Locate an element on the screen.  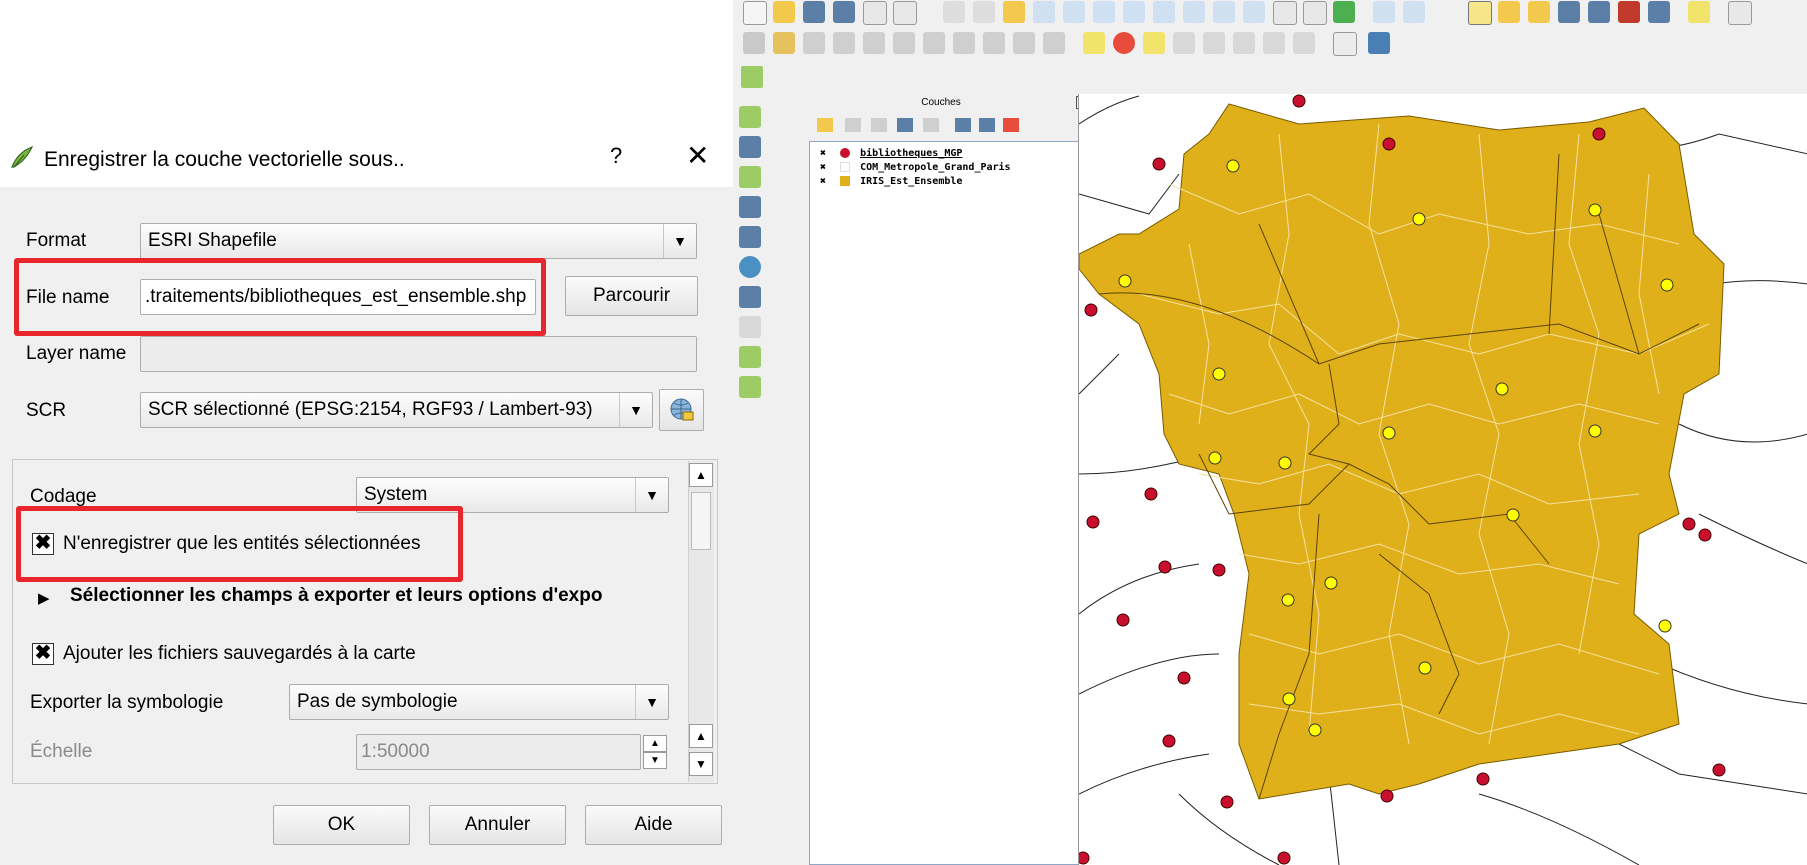
open-project-icon is located at coordinates (784, 12).